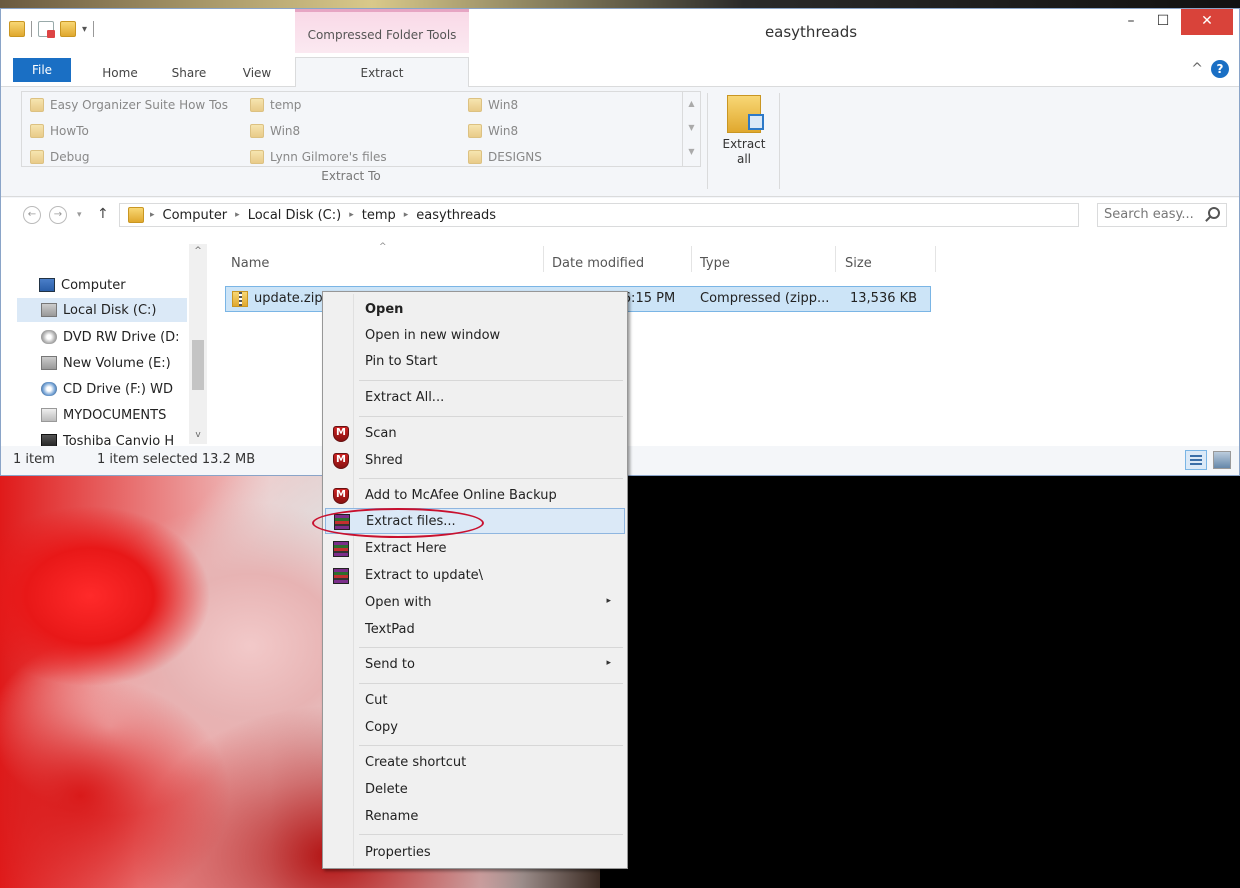  Describe the element at coordinates (116, 389) in the screenshot. I see `nav-item-cd-drive: CD Drive (F:) WD` at that location.